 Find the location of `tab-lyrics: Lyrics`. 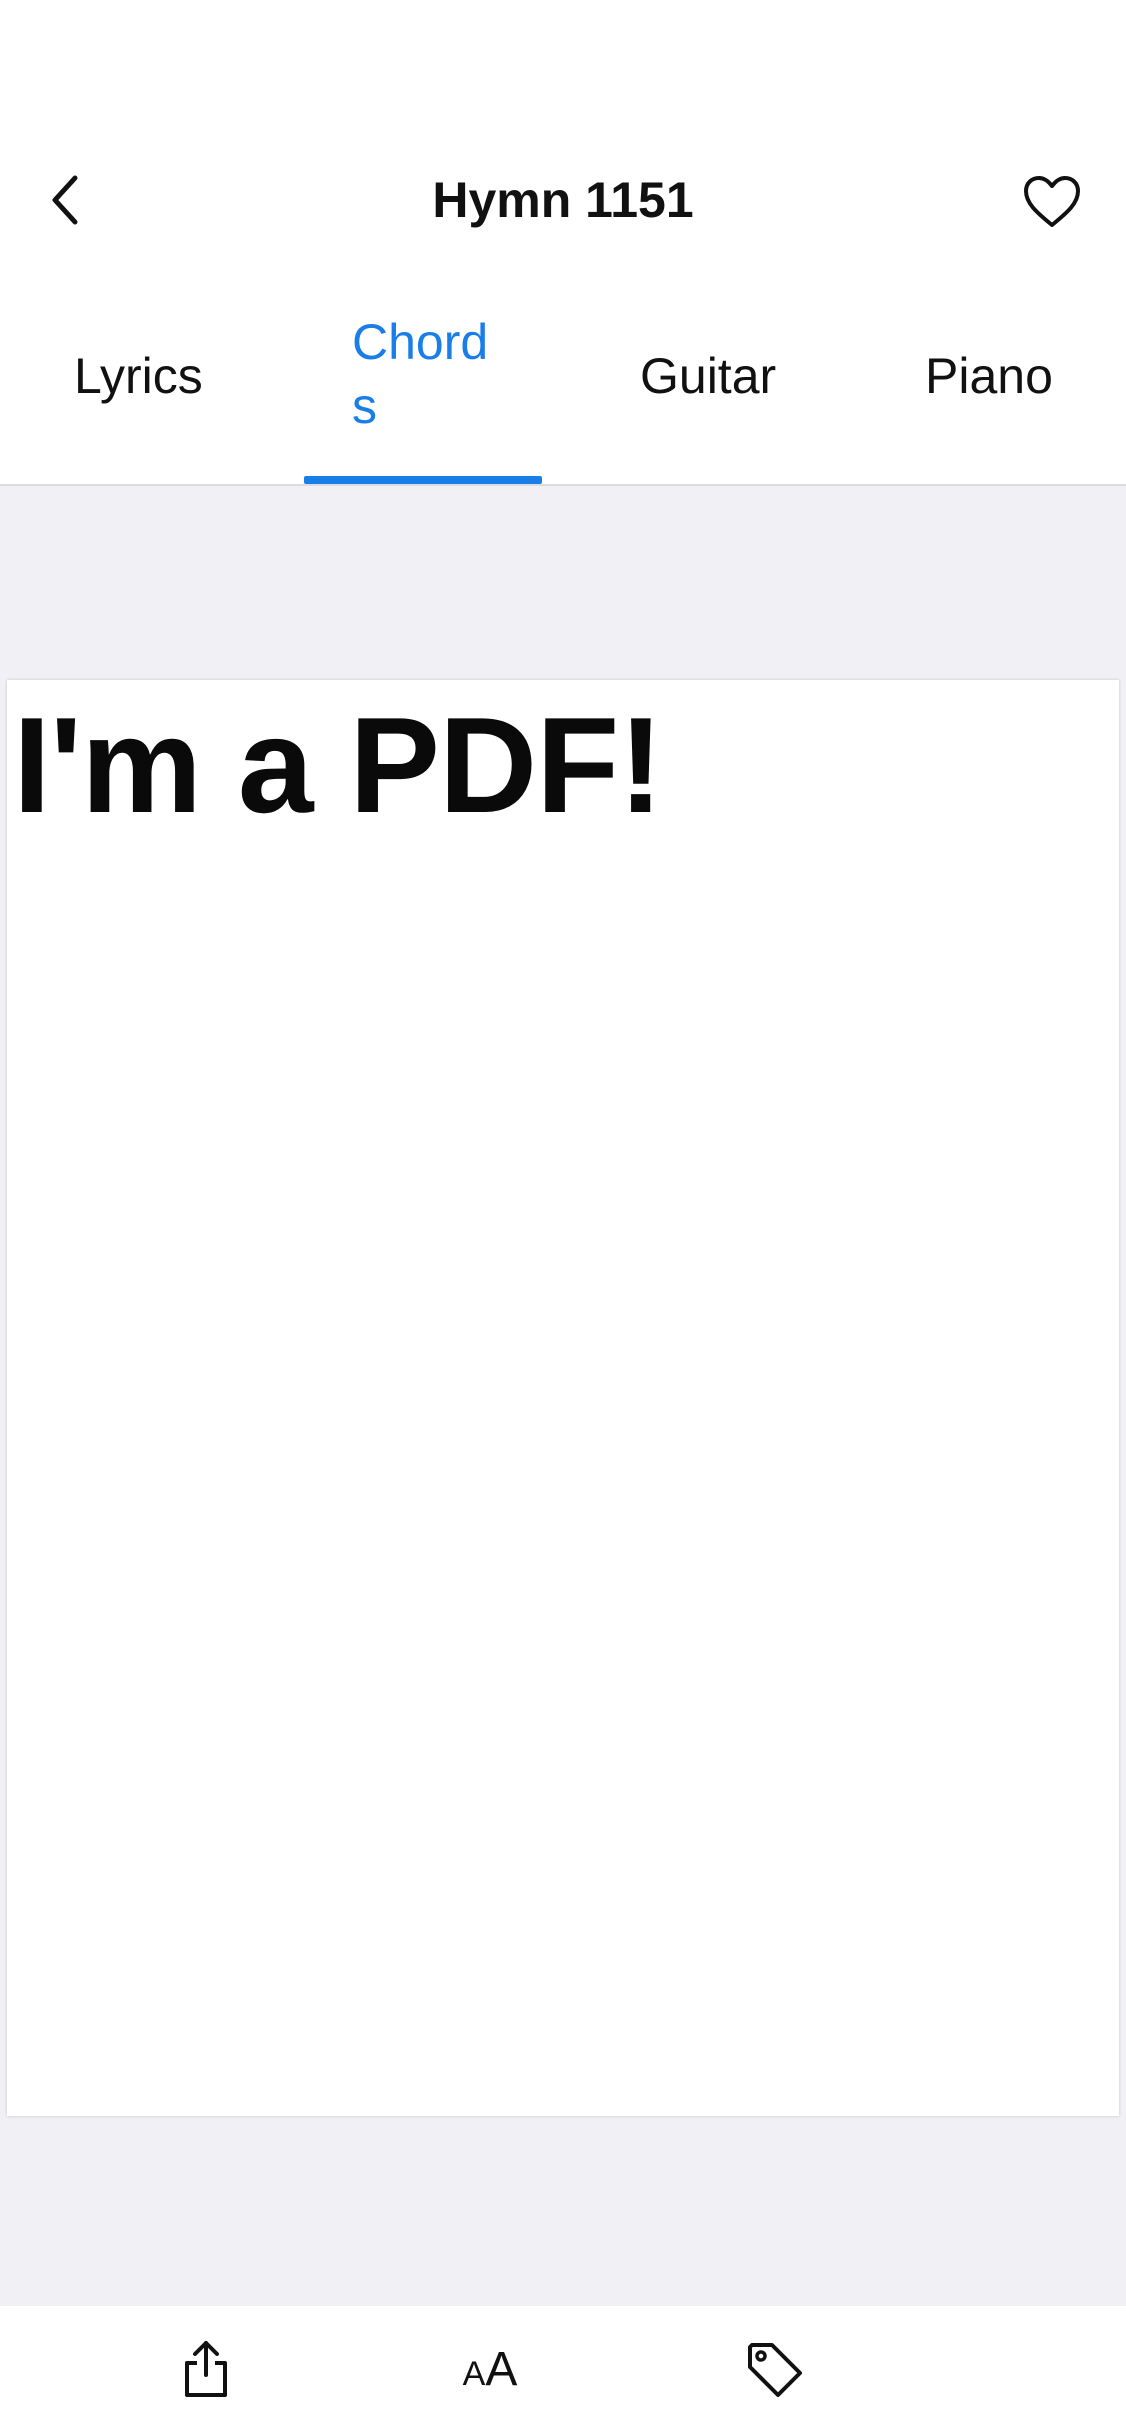

tab-lyrics: Lyrics is located at coordinates (140, 392).